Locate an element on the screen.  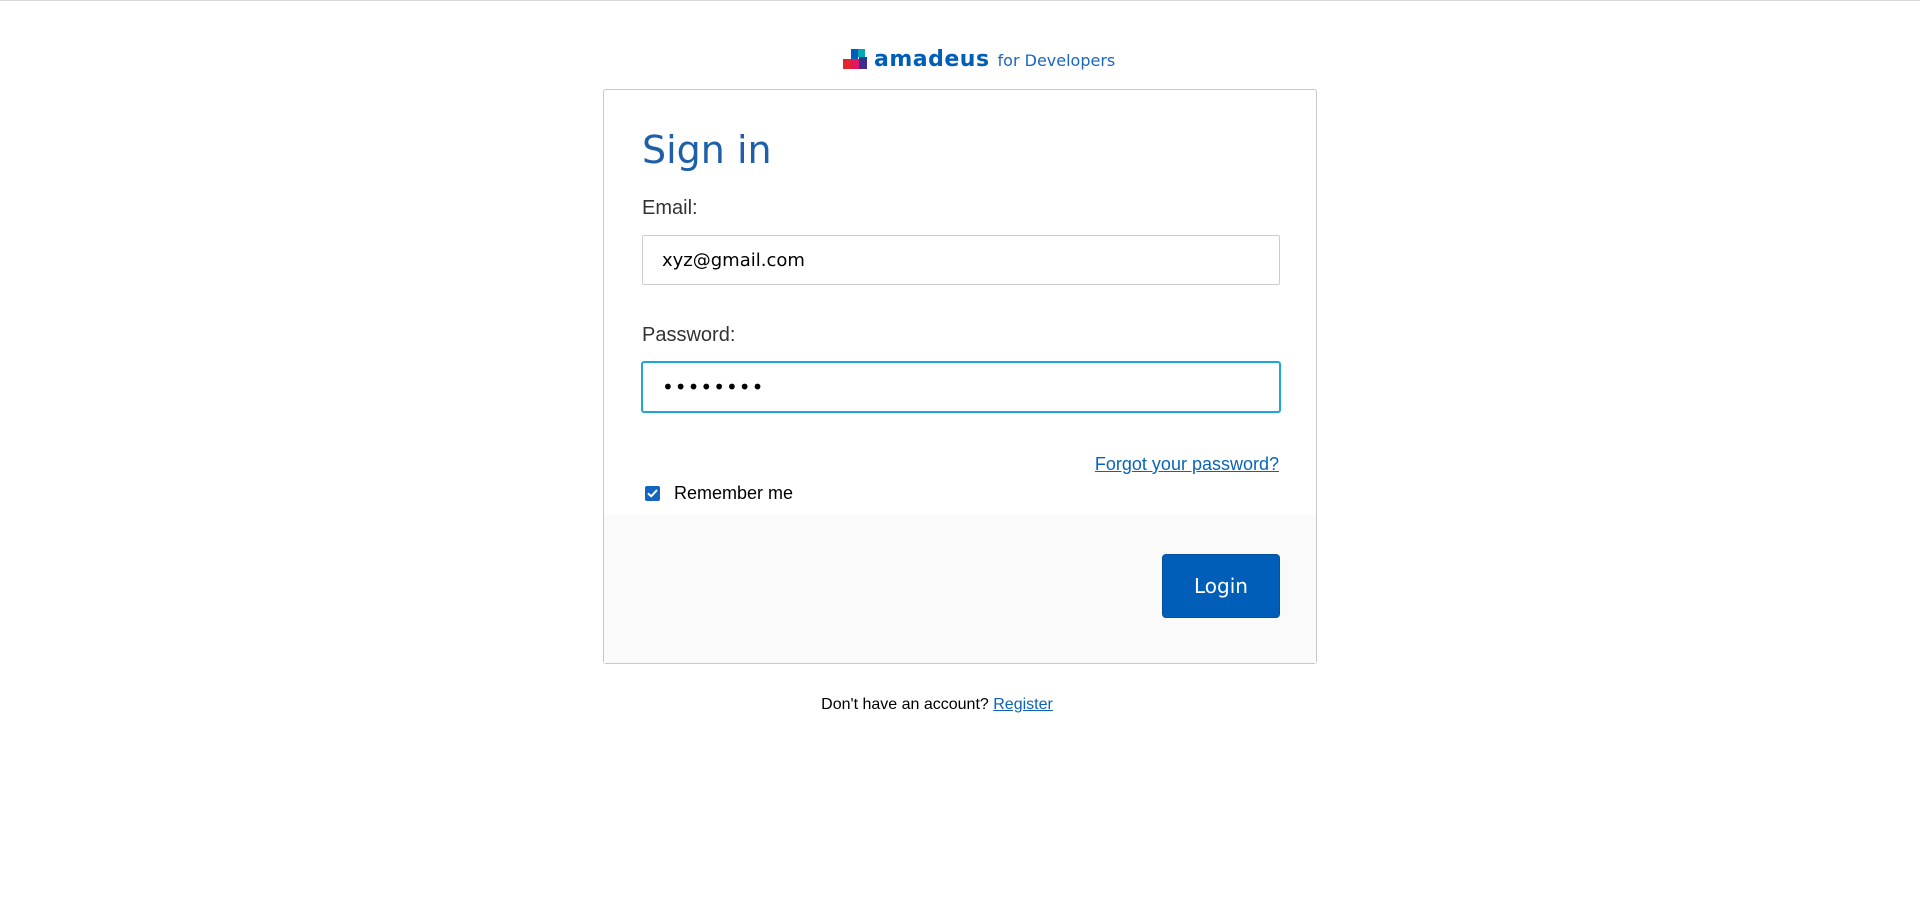
register-prompt: Don't have an account? Register is located at coordinates (937, 705).